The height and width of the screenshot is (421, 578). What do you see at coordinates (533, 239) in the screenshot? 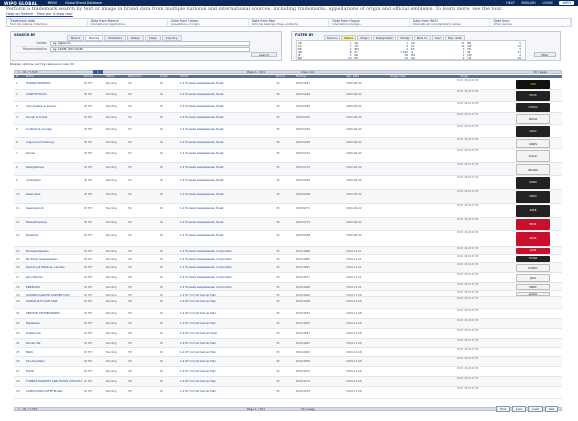
I see `brand-image-thumbnail: NAUB` at bounding box center [533, 239].